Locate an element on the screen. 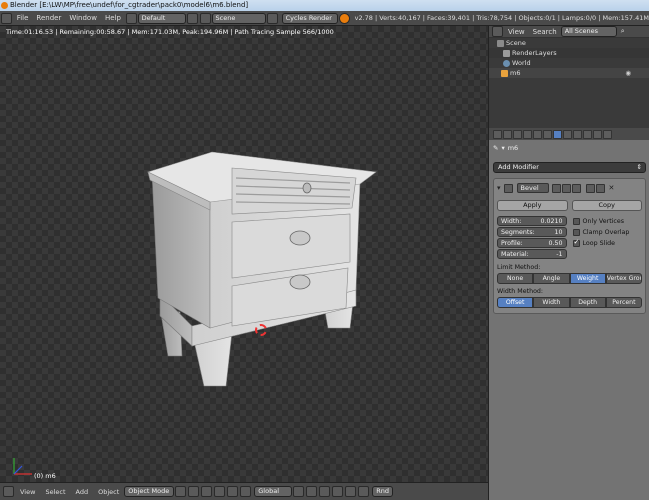 Image resolution: width=649 pixels, height=500 pixels. show-render-icon is located at coordinates (556, 188).